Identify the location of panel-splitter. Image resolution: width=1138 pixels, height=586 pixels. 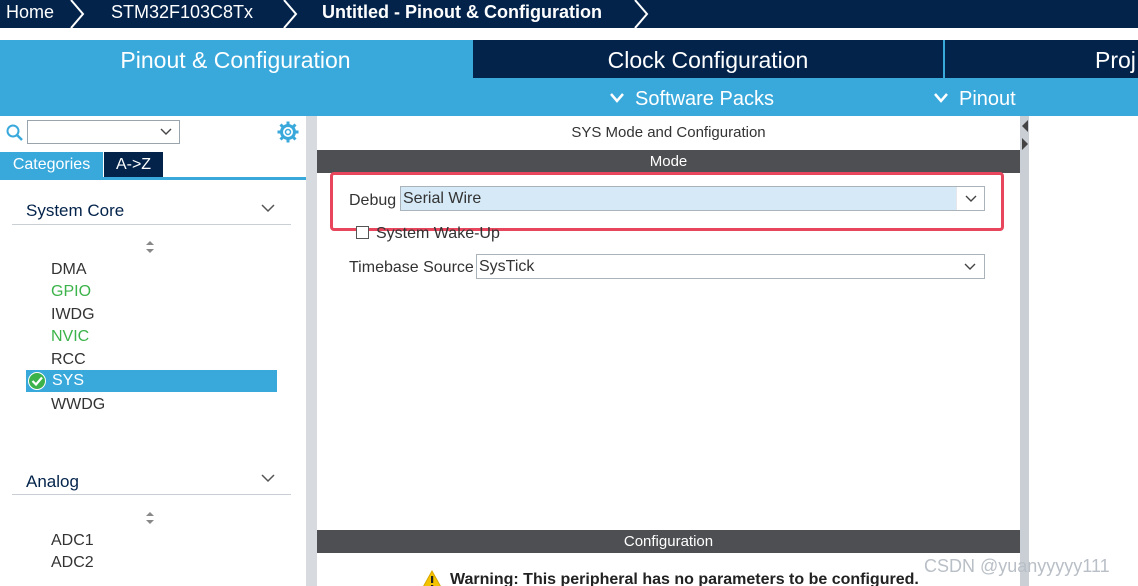
(311, 351).